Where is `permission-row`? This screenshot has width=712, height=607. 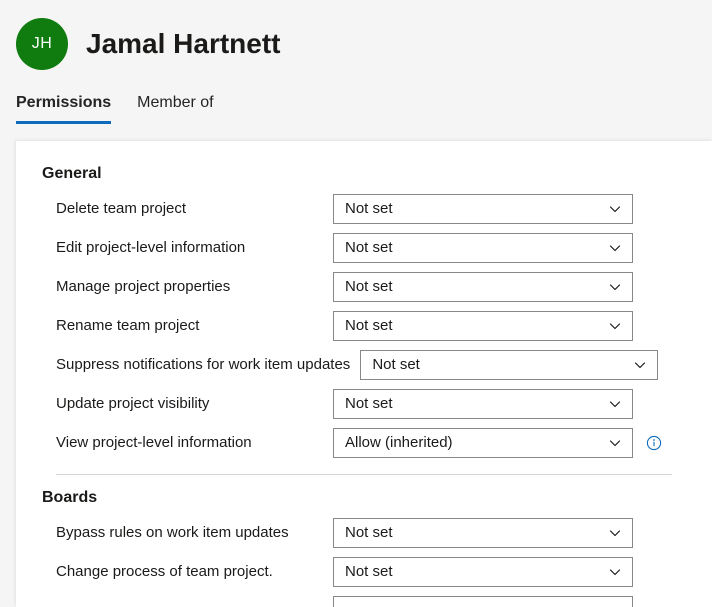 permission-row is located at coordinates (377, 599).